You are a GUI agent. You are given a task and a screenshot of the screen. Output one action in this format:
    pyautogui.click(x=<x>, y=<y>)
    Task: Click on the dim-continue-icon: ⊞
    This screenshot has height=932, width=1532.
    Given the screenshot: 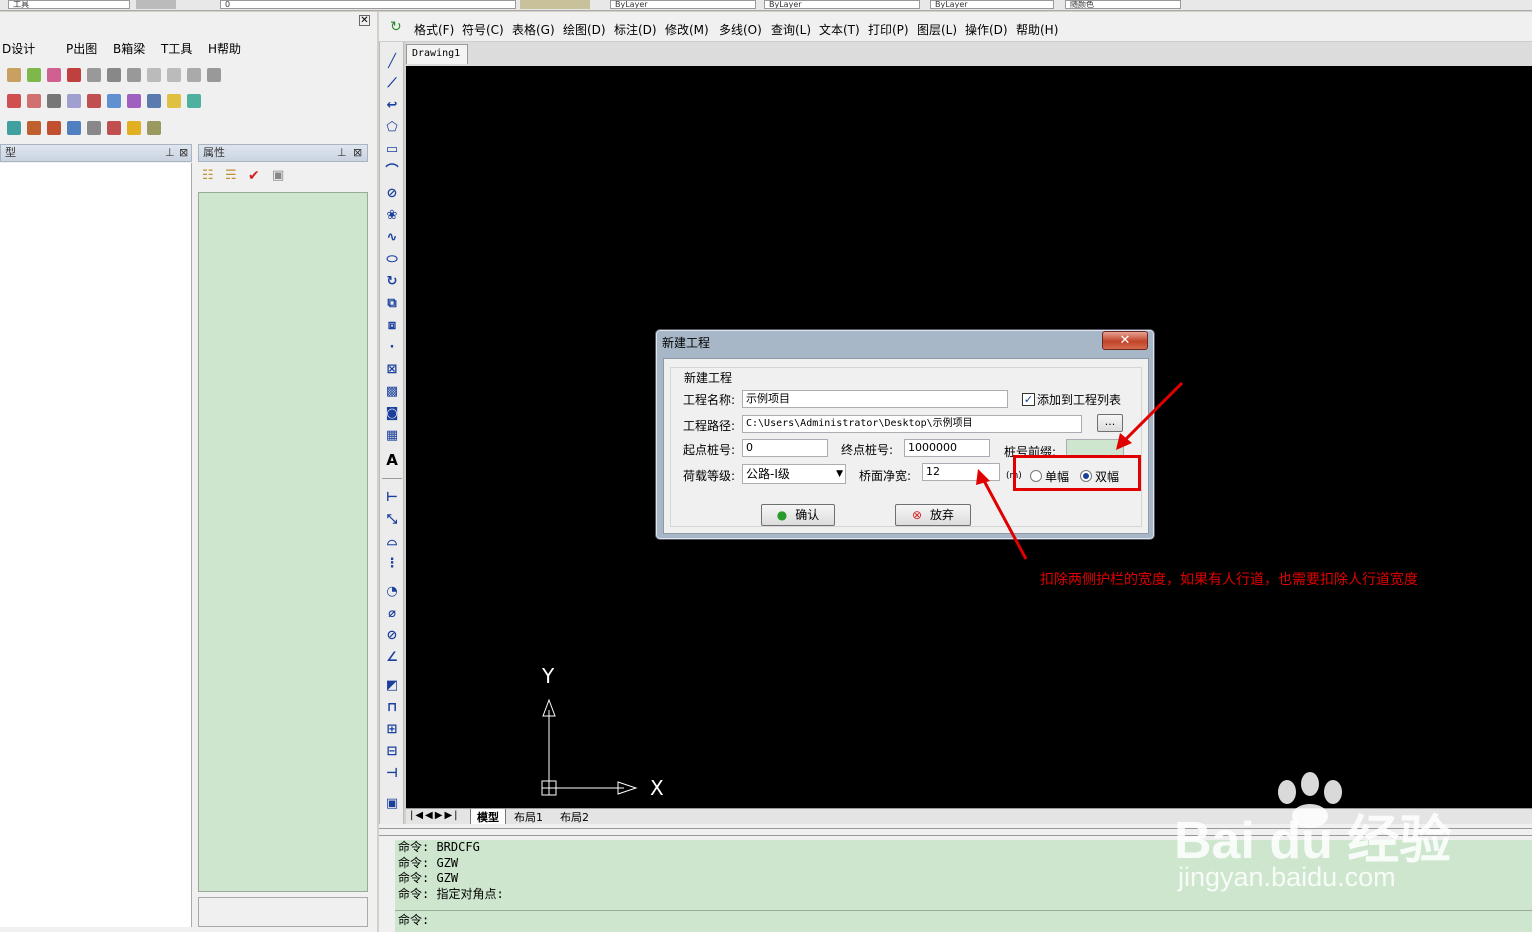 What is the action you would take?
    pyautogui.click(x=392, y=730)
    